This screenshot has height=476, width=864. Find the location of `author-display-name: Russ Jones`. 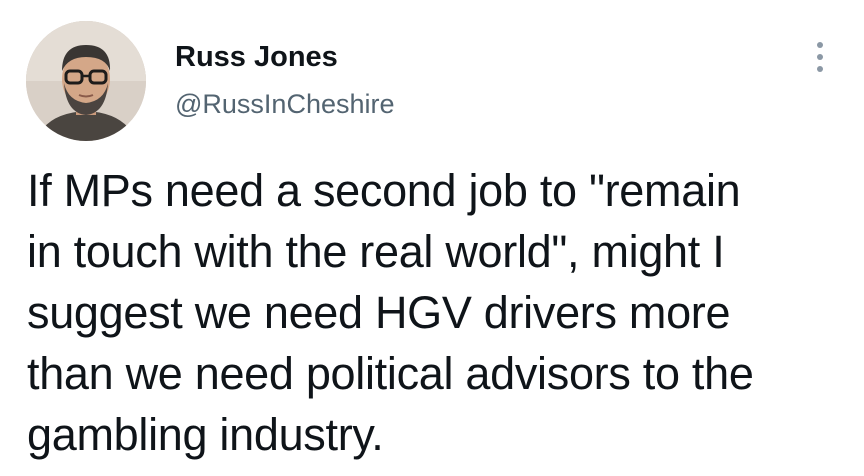

author-display-name: Russ Jones is located at coordinates (256, 57).